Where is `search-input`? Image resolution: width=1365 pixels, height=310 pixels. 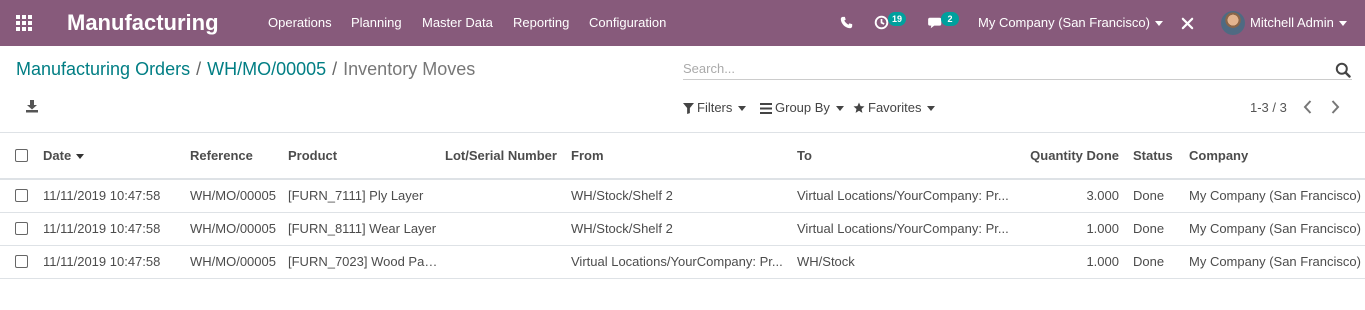
search-input is located at coordinates (1017, 69).